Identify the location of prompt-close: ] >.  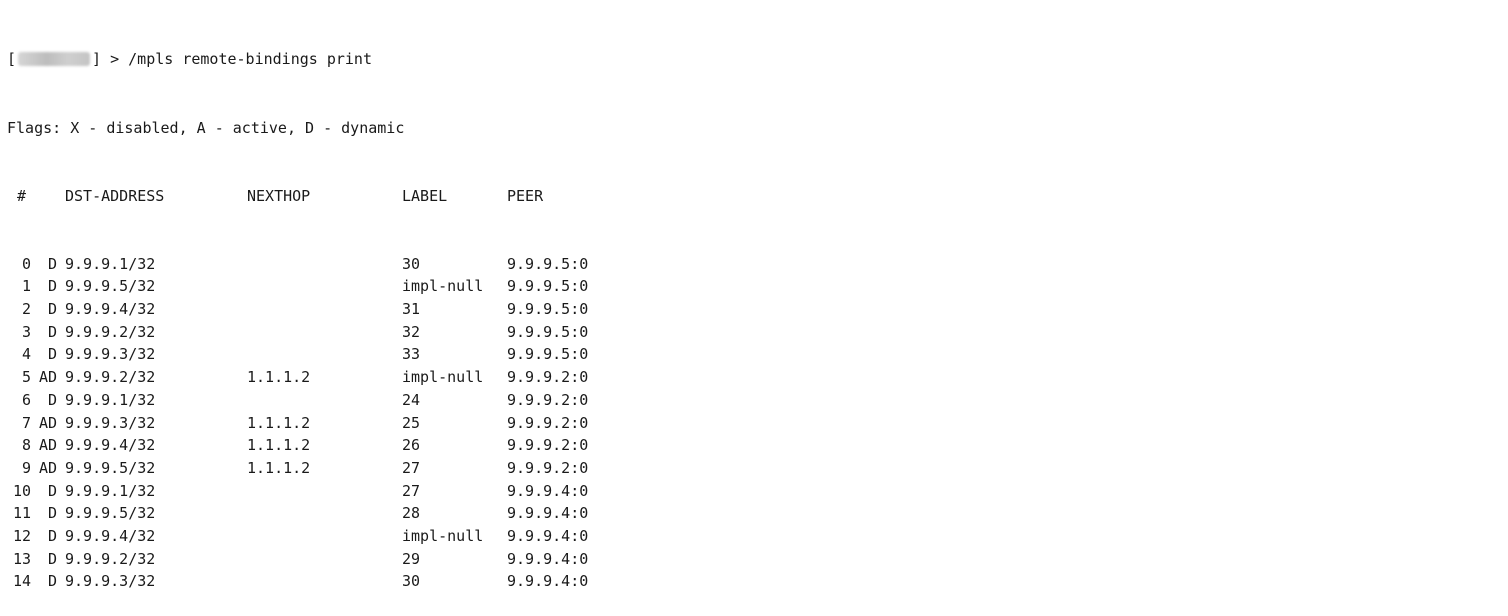
(110, 59).